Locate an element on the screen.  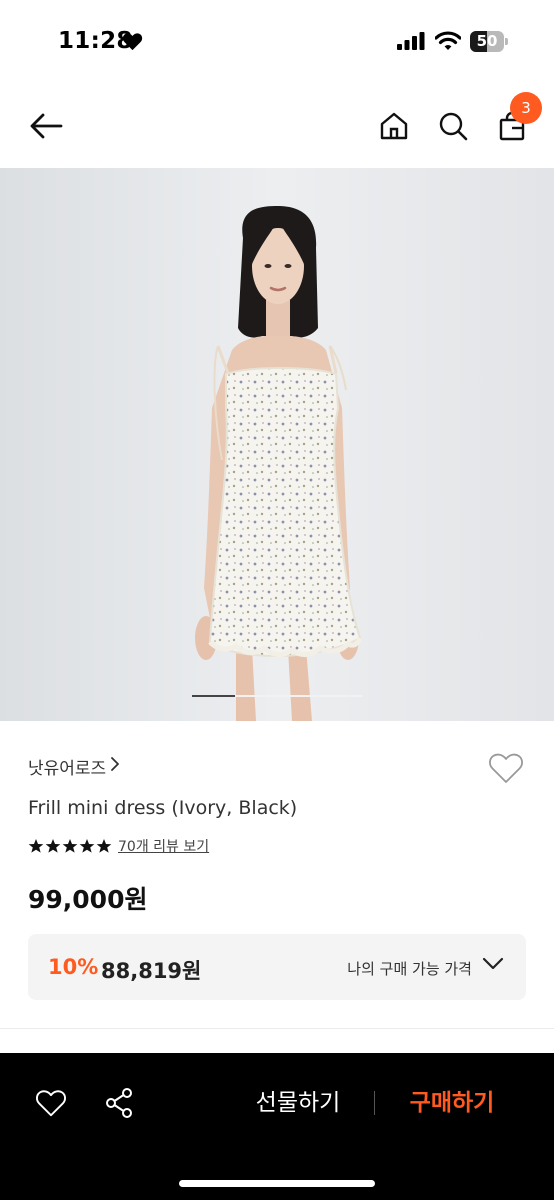
share-icon is located at coordinates (119, 1103).